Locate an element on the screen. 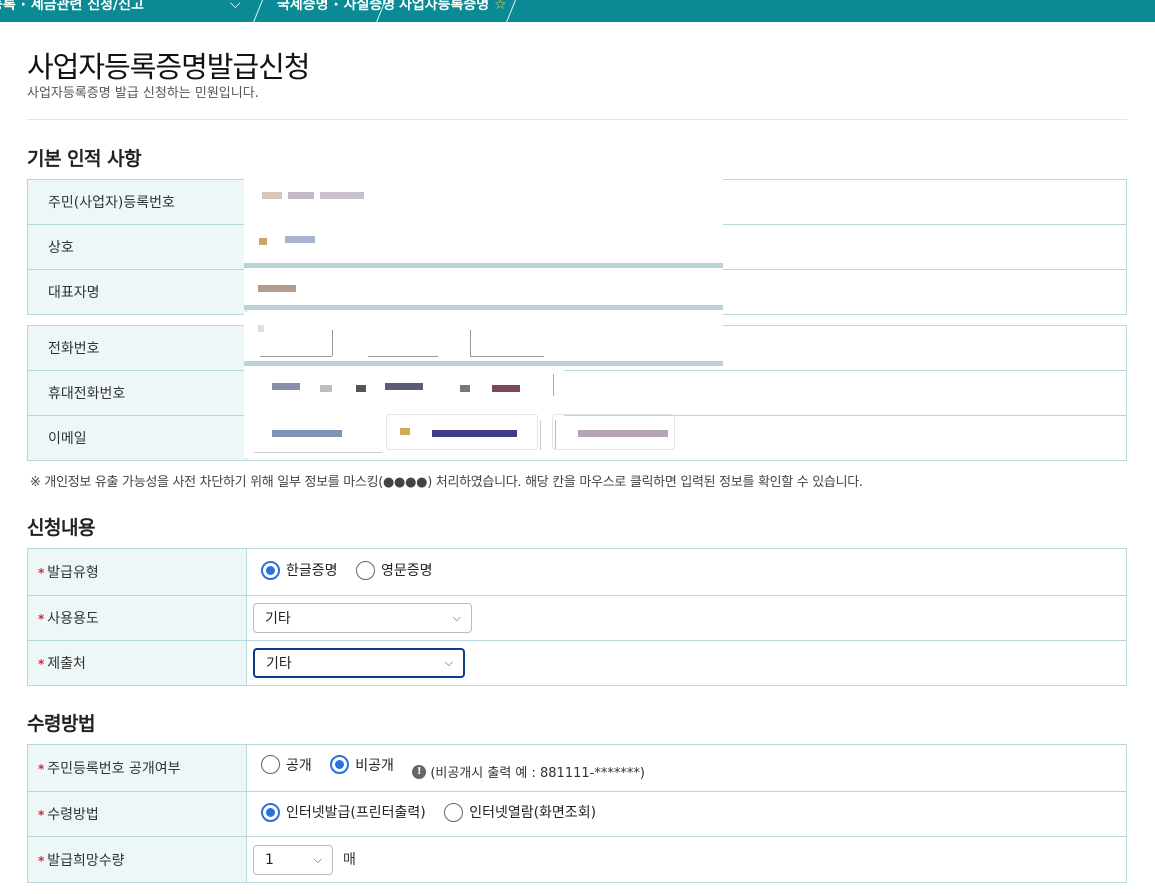 This screenshot has height=894, width=1155. field-label-text: 제출처 is located at coordinates (66, 664).